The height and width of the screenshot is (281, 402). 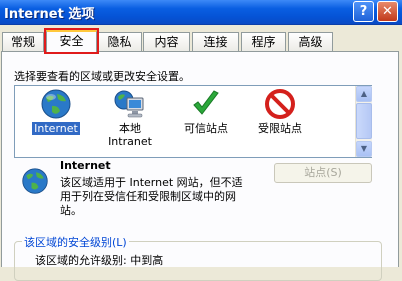 I want to click on sites-button: 站点(S), so click(x=323, y=173).